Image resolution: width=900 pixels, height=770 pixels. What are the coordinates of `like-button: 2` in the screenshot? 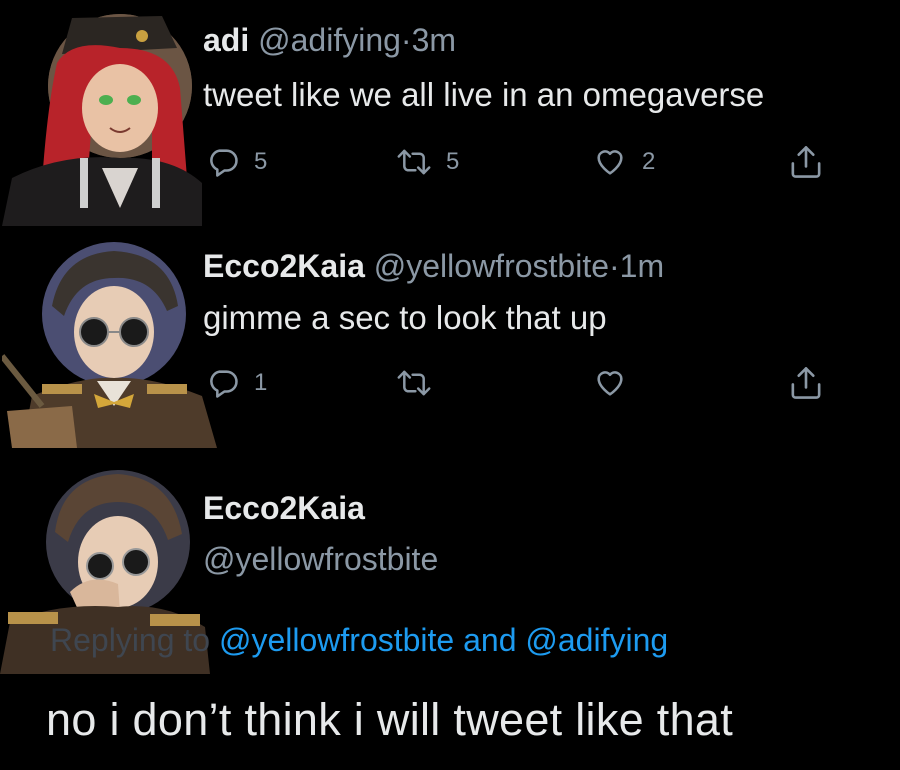 It's located at (623, 162).